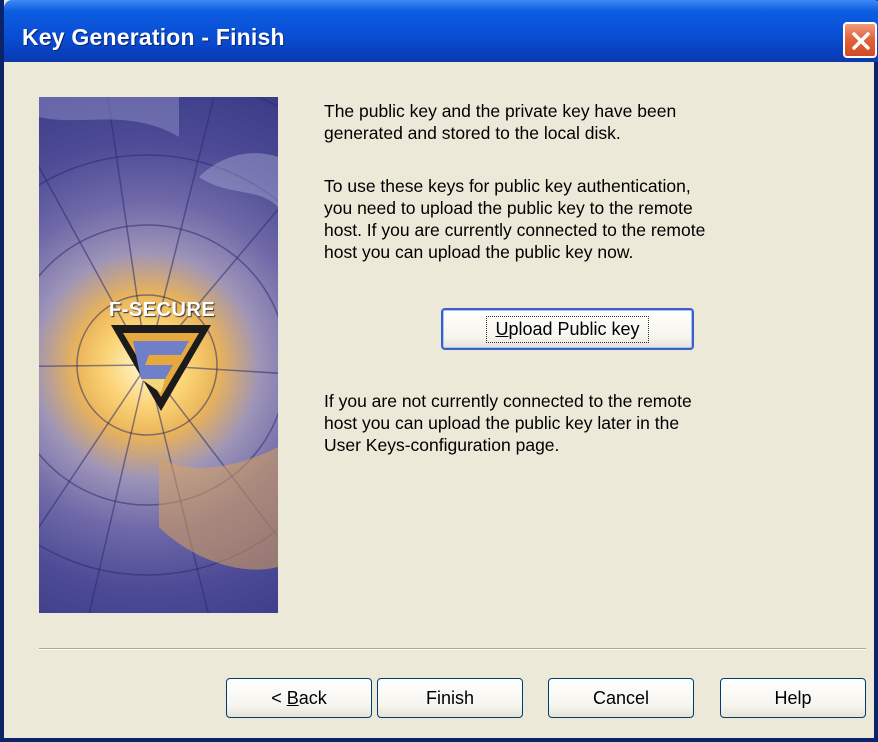  Describe the element at coordinates (442, 445) in the screenshot. I see `message-line: User Keys-configuration page.` at that location.